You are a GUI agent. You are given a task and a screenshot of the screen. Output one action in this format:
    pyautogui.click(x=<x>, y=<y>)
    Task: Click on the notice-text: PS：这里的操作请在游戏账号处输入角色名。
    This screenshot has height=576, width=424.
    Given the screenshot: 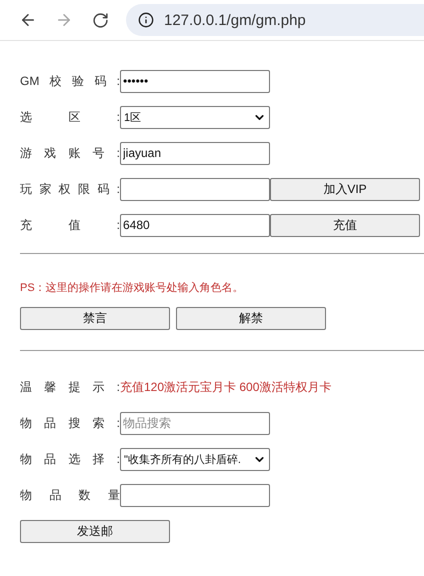 What is the action you would take?
    pyautogui.click(x=132, y=287)
    